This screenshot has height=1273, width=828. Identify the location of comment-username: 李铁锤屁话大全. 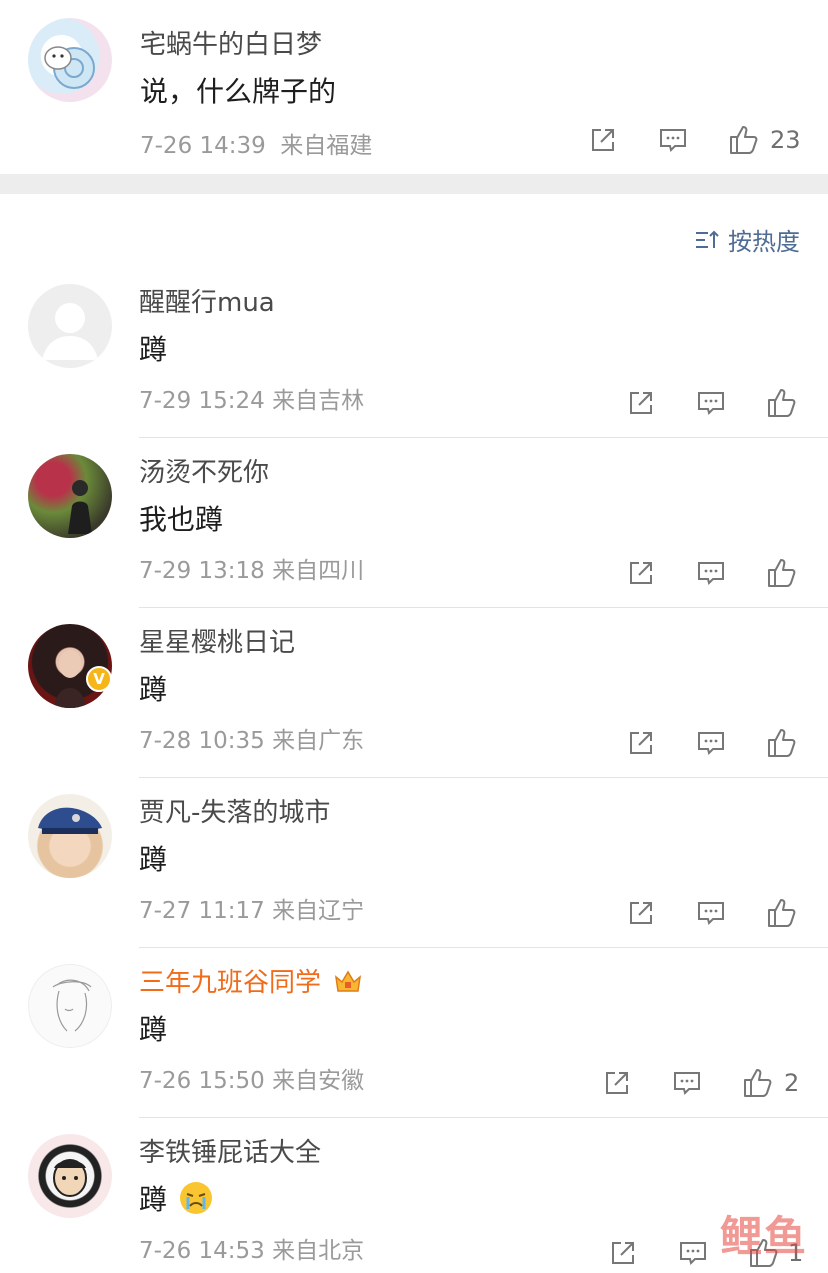
(230, 1150).